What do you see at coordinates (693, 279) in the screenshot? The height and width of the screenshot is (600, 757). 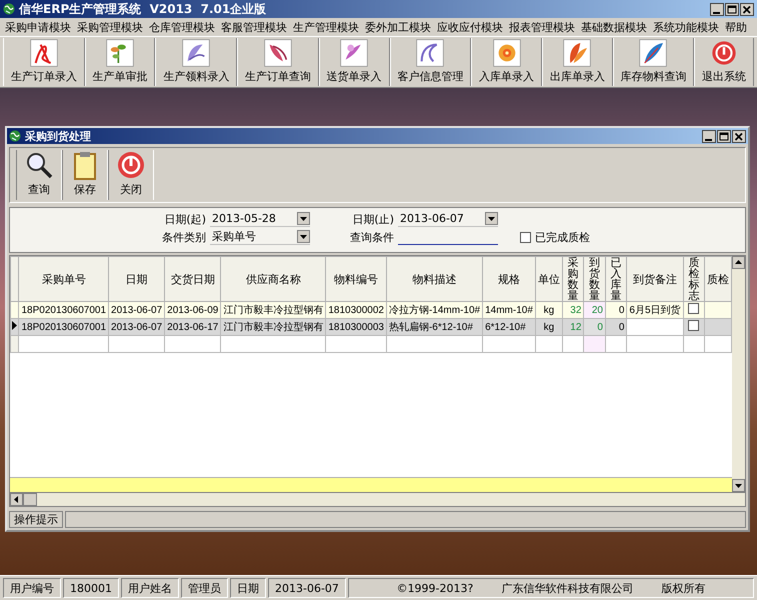 I see `column-header: 质检标志` at bounding box center [693, 279].